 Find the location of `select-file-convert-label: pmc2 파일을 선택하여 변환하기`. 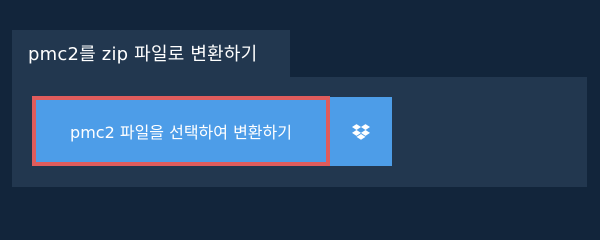

select-file-convert-label: pmc2 파일을 선택하여 변환하기 is located at coordinates (181, 132).